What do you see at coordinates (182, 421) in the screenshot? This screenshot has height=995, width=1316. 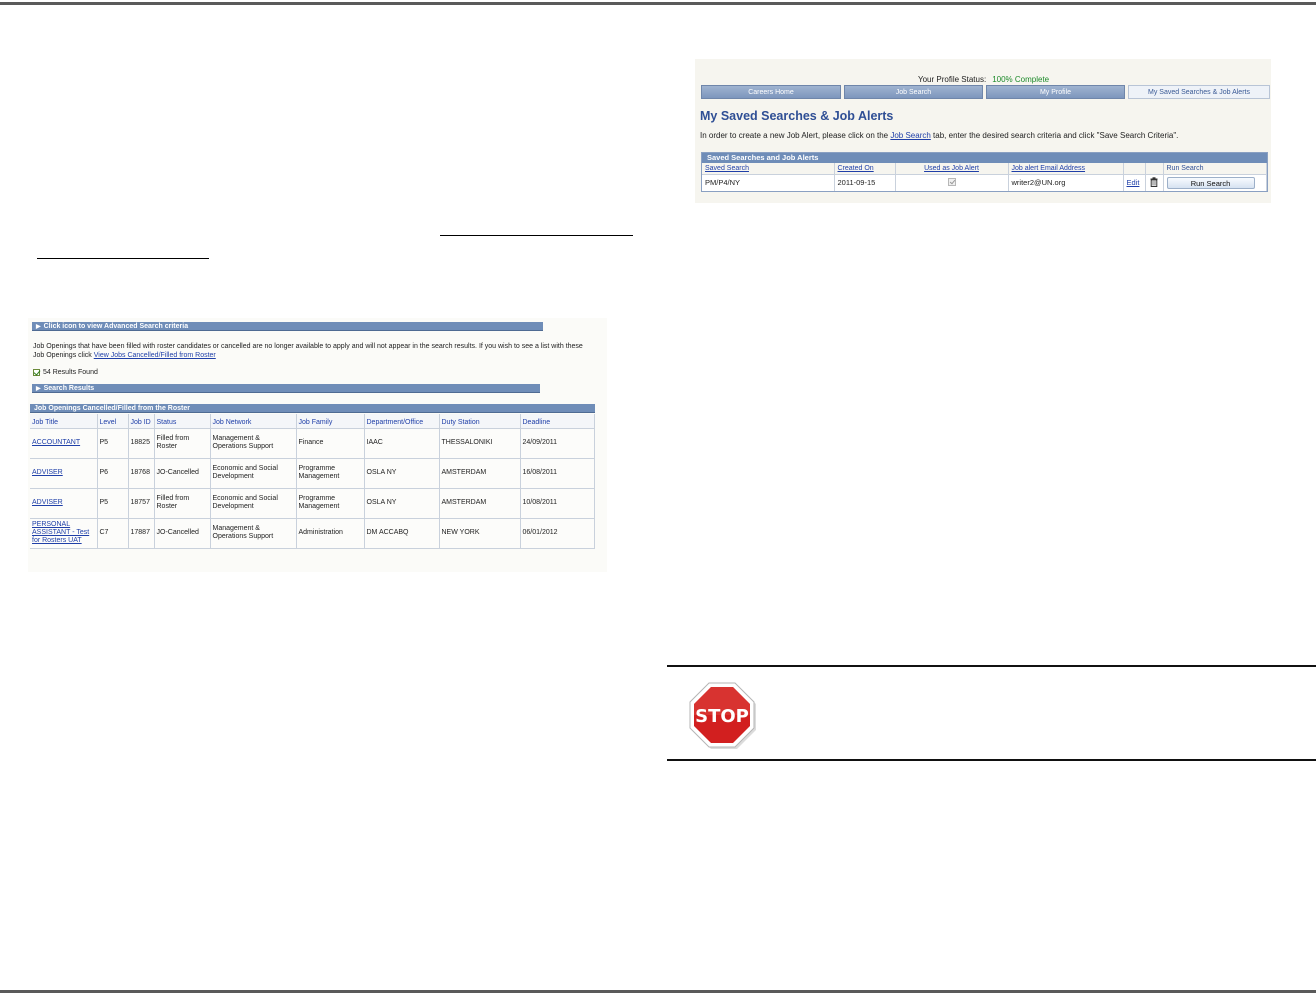 I see `column-header: Status` at bounding box center [182, 421].